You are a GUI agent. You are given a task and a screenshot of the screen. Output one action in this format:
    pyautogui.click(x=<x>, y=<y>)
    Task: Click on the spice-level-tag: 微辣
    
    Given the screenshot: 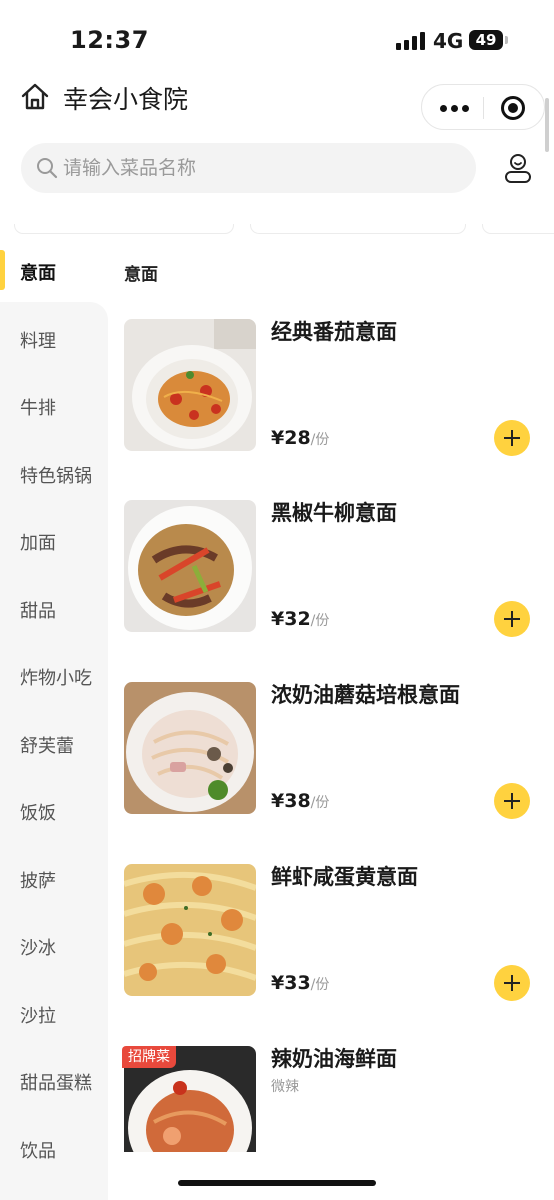 What is the action you would take?
    pyautogui.click(x=285, y=1087)
    